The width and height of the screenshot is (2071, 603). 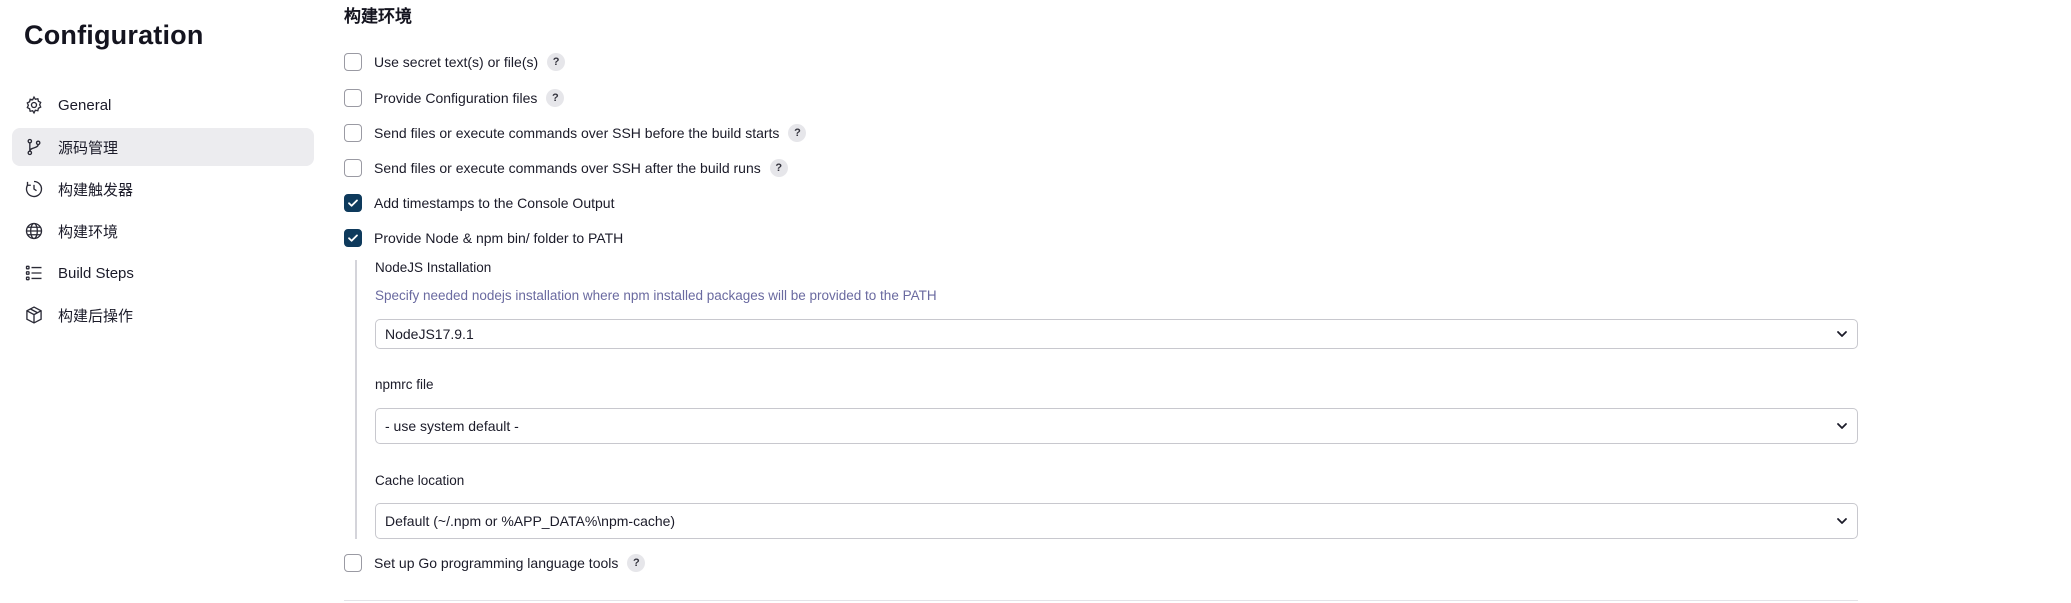 I want to click on option-label: Use secret text(s) or file(s), so click(x=456, y=62).